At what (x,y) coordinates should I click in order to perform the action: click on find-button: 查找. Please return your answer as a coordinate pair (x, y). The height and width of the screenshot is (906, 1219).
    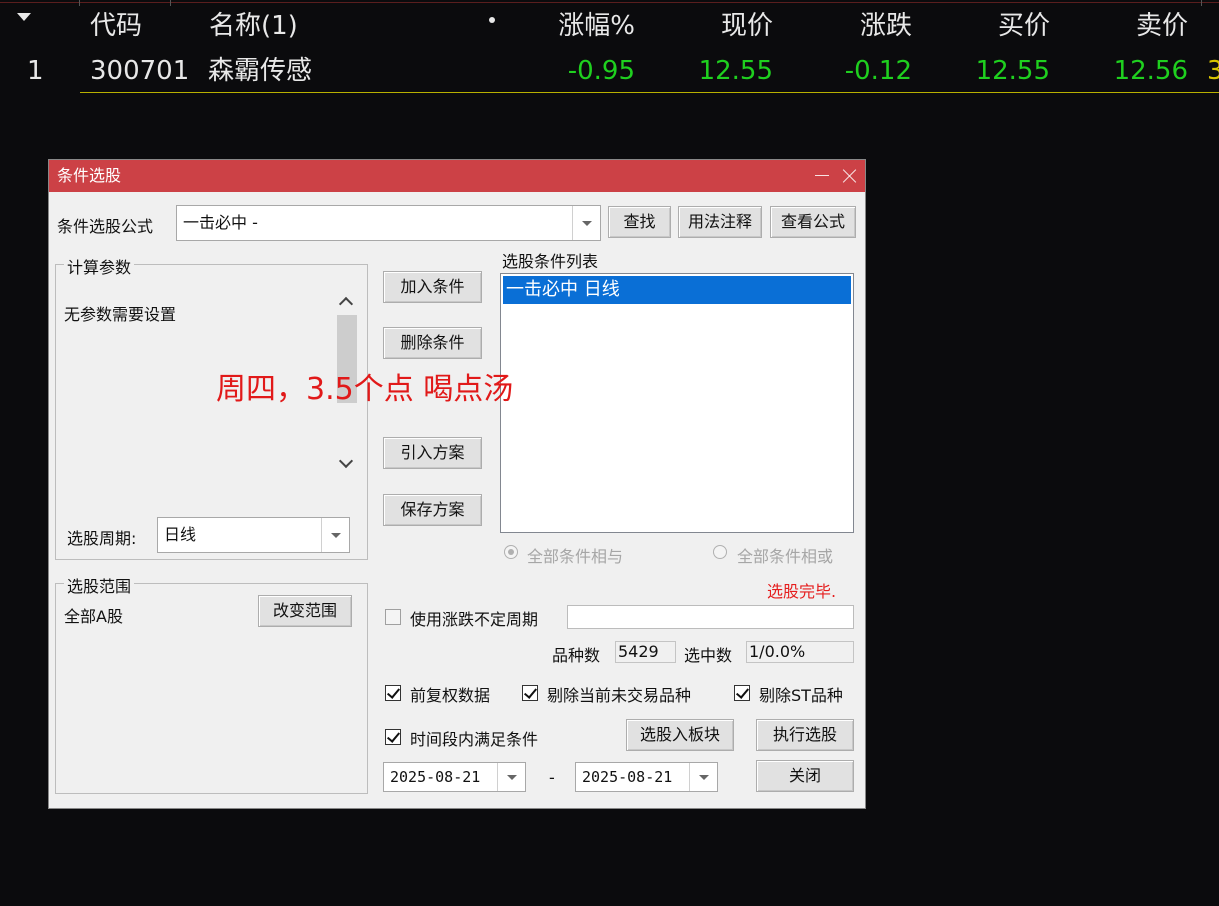
    Looking at the image, I should click on (639, 222).